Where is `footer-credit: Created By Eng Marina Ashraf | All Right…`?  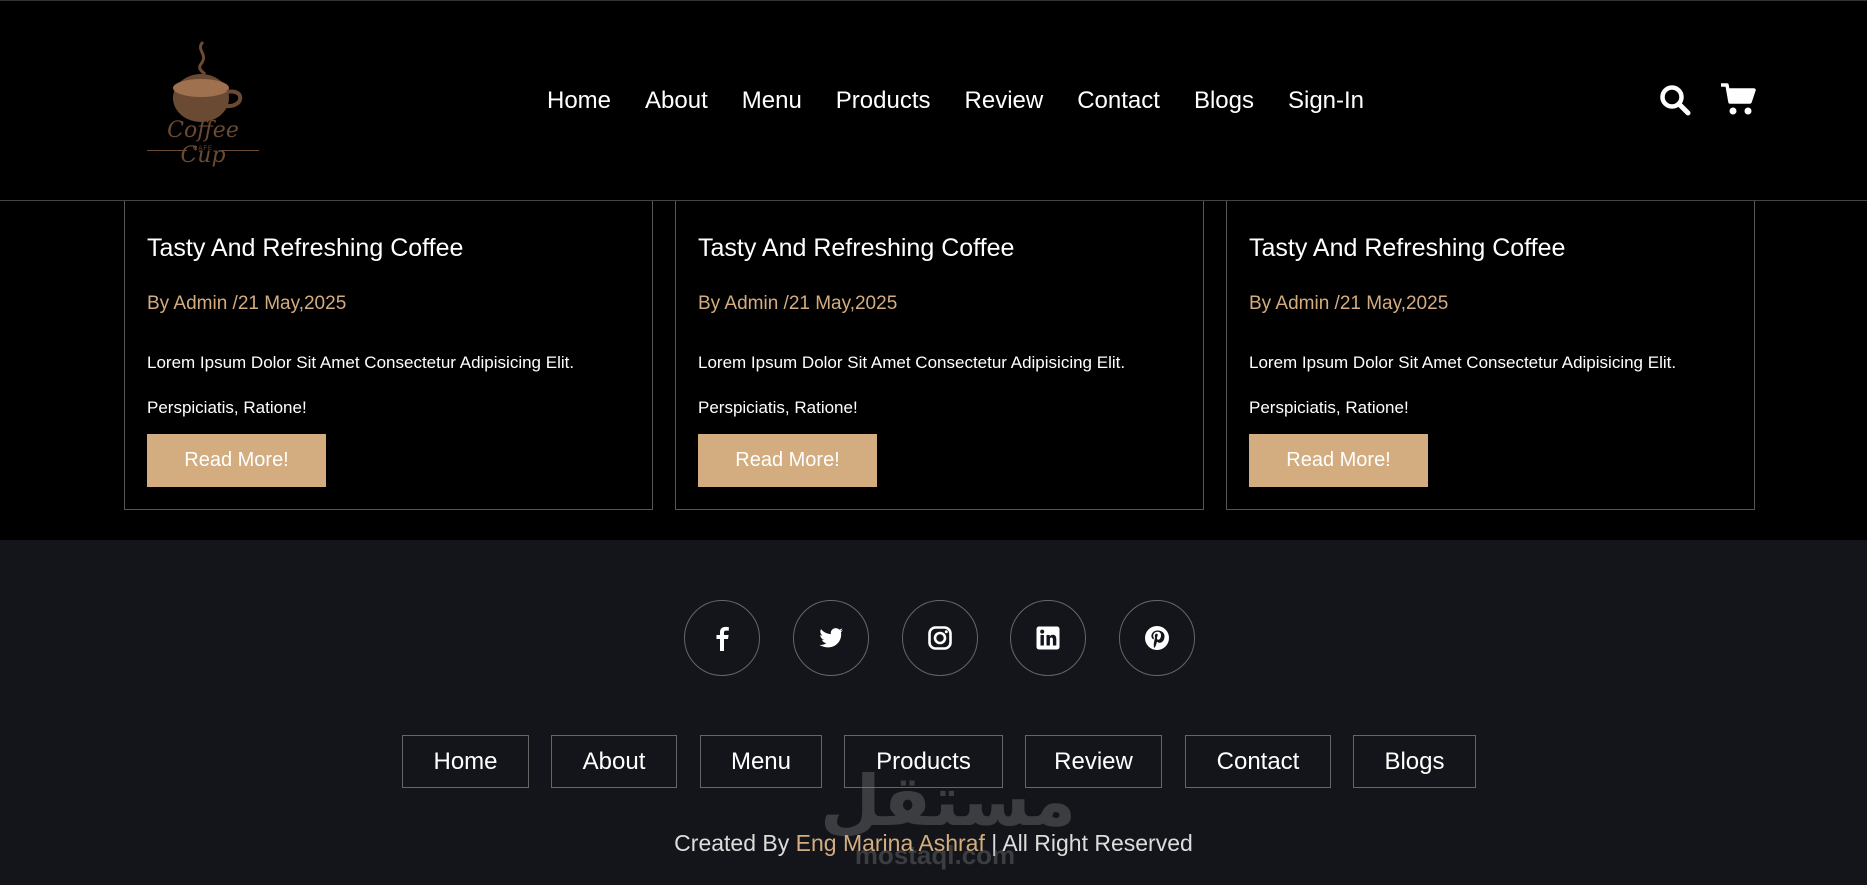 footer-credit: Created By Eng Marina Ashraf | All Right… is located at coordinates (933, 843).